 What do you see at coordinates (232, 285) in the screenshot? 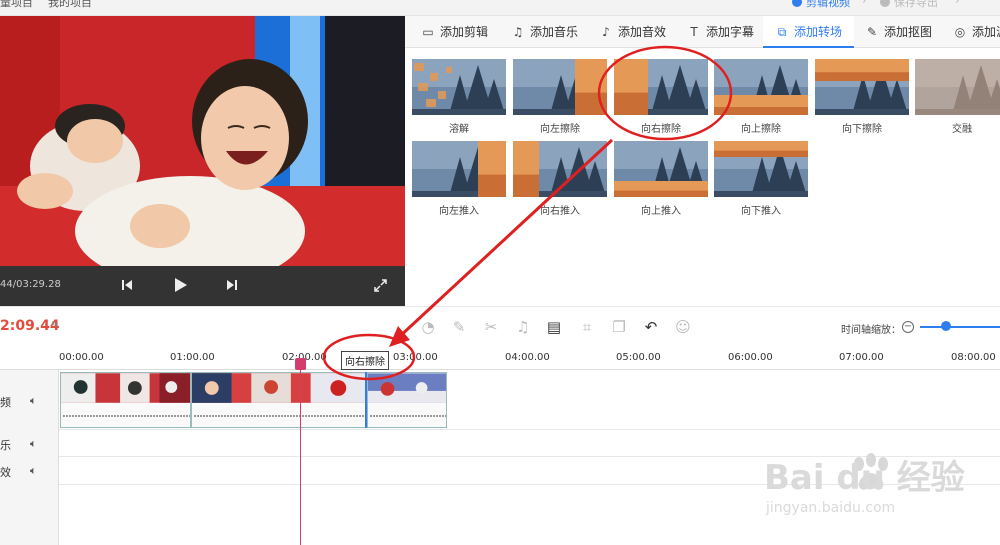
I see `skip-next-icon` at bounding box center [232, 285].